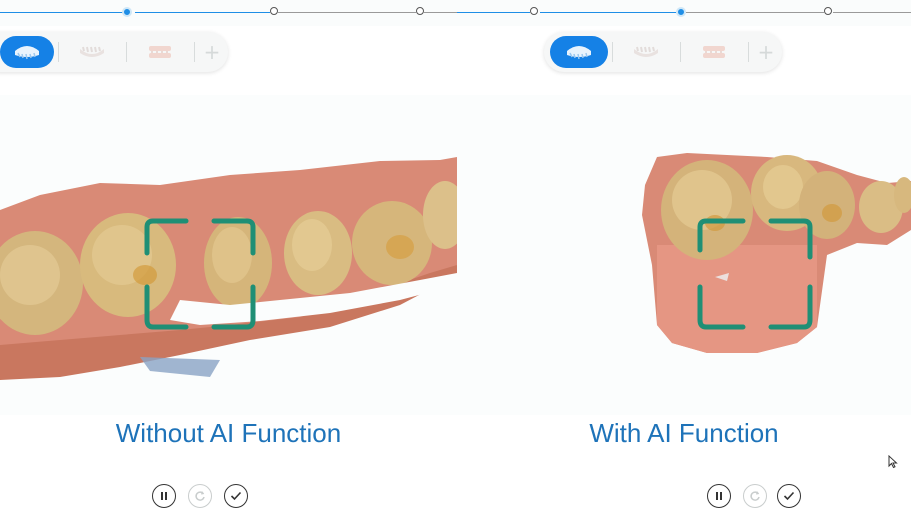 The image size is (911, 512). What do you see at coordinates (684, 433) in the screenshot?
I see `comparison-caption: With AI Function` at bounding box center [684, 433].